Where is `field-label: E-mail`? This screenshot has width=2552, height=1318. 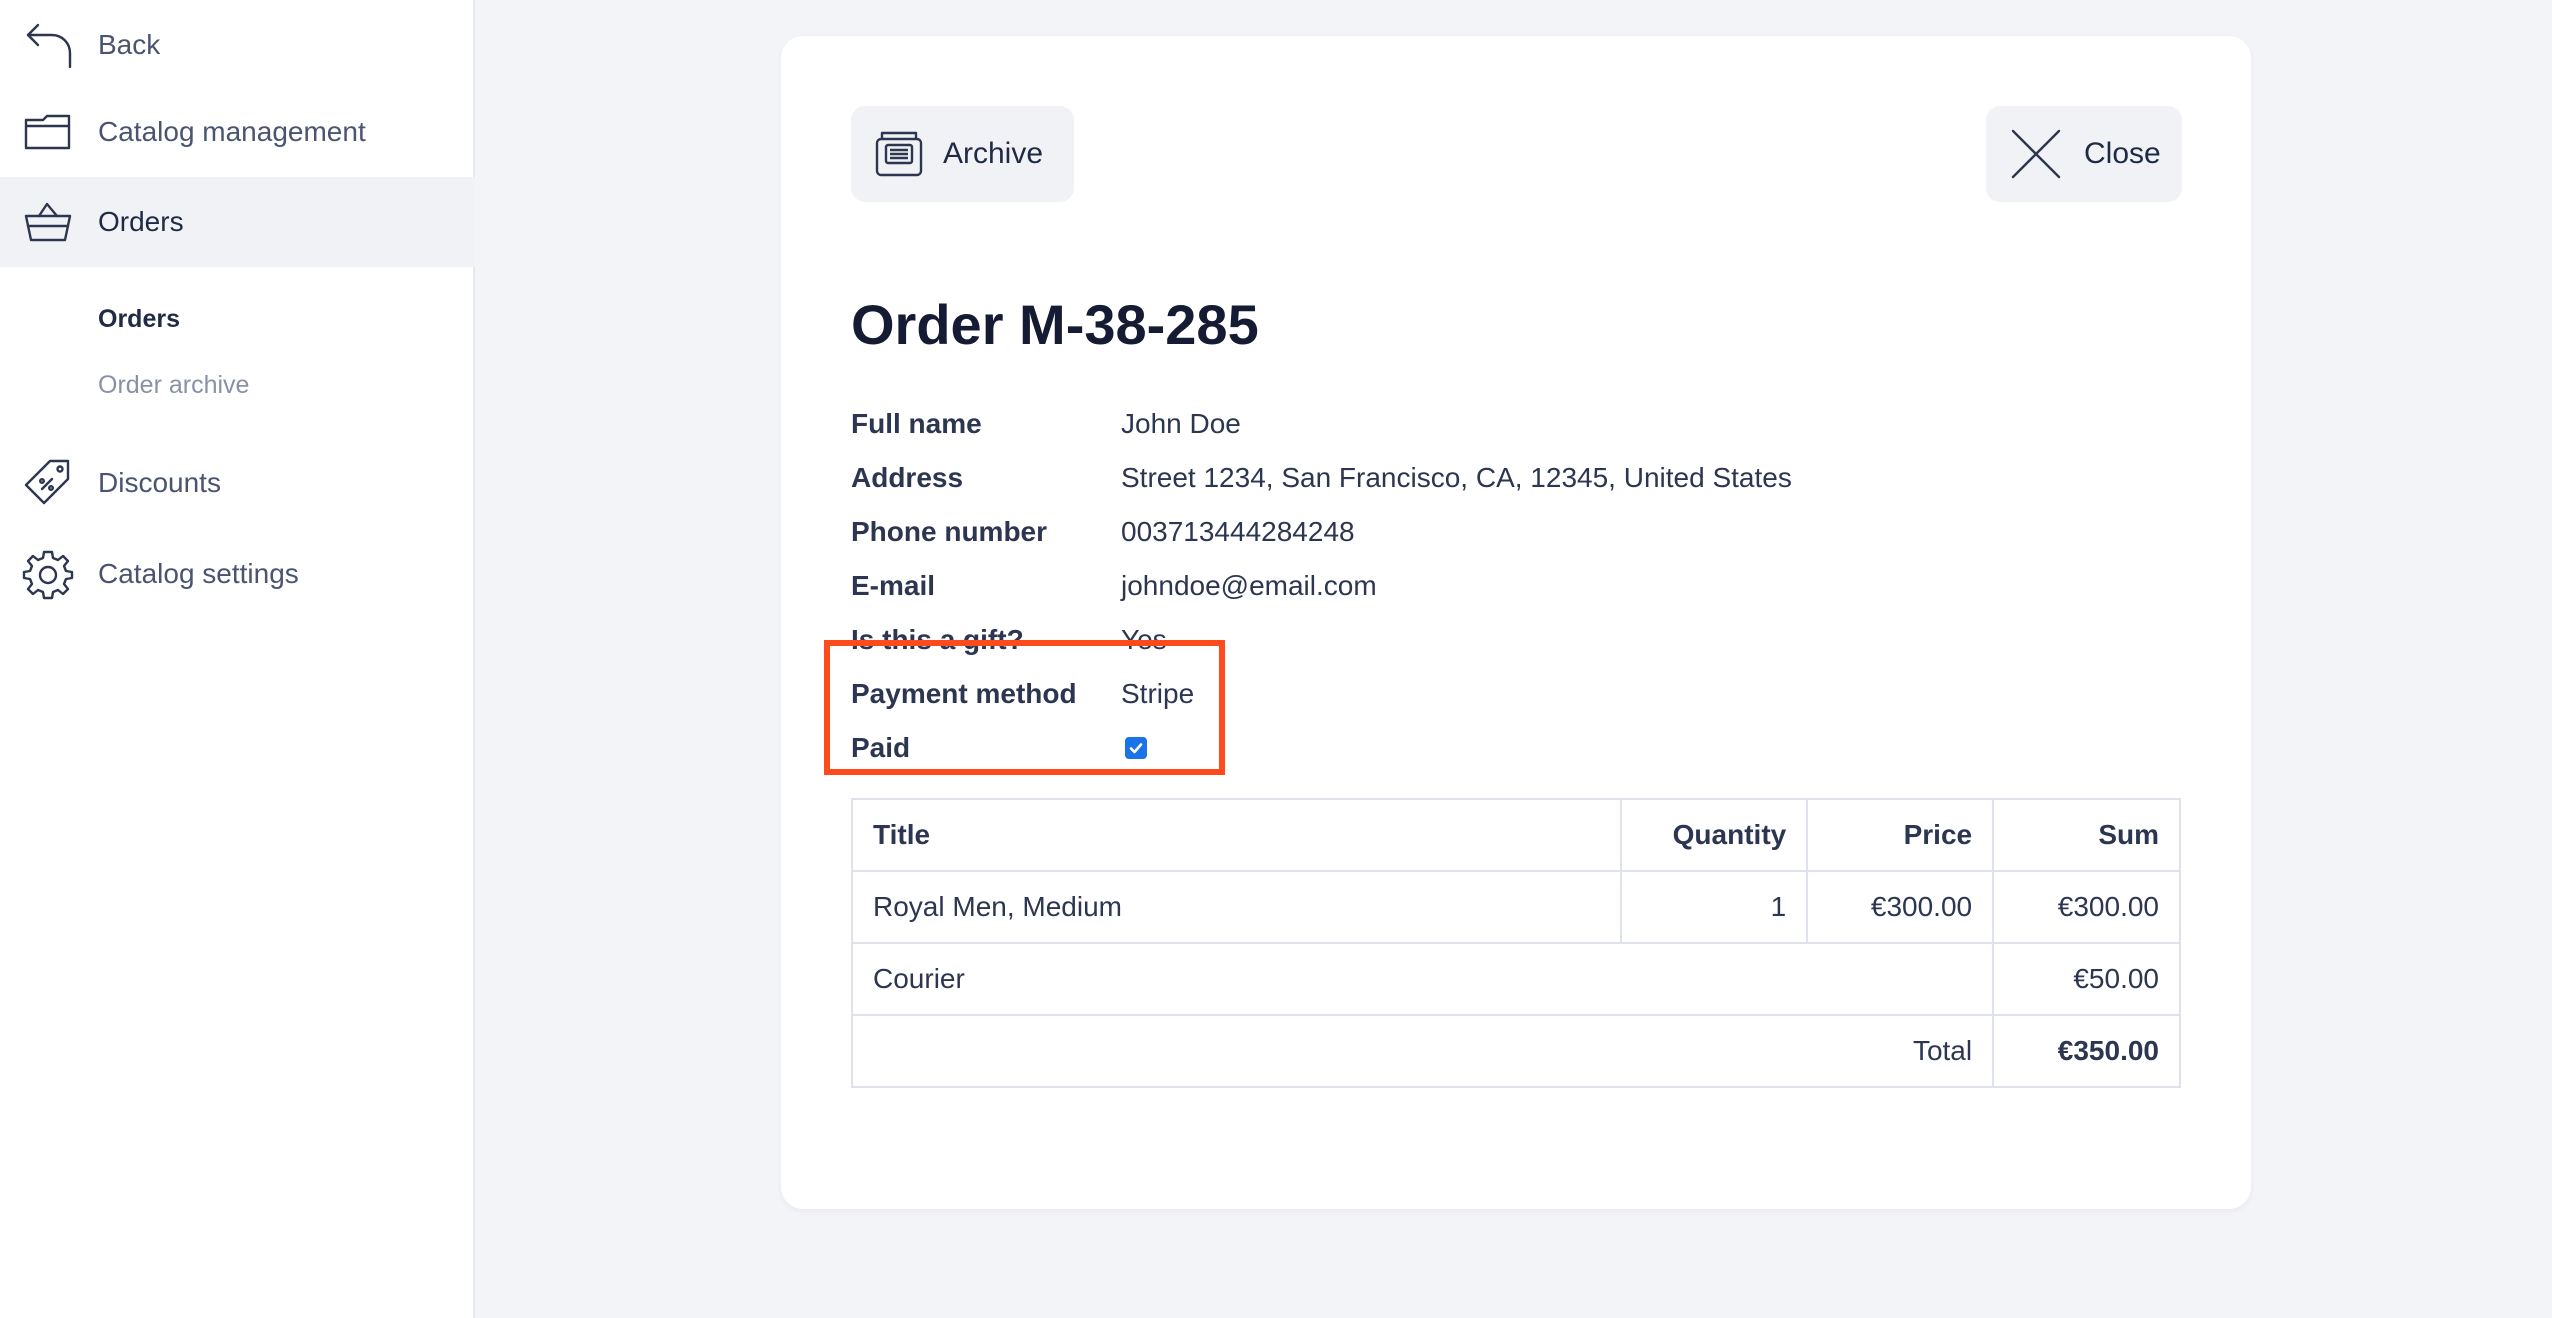
field-label: E-mail is located at coordinates (893, 585).